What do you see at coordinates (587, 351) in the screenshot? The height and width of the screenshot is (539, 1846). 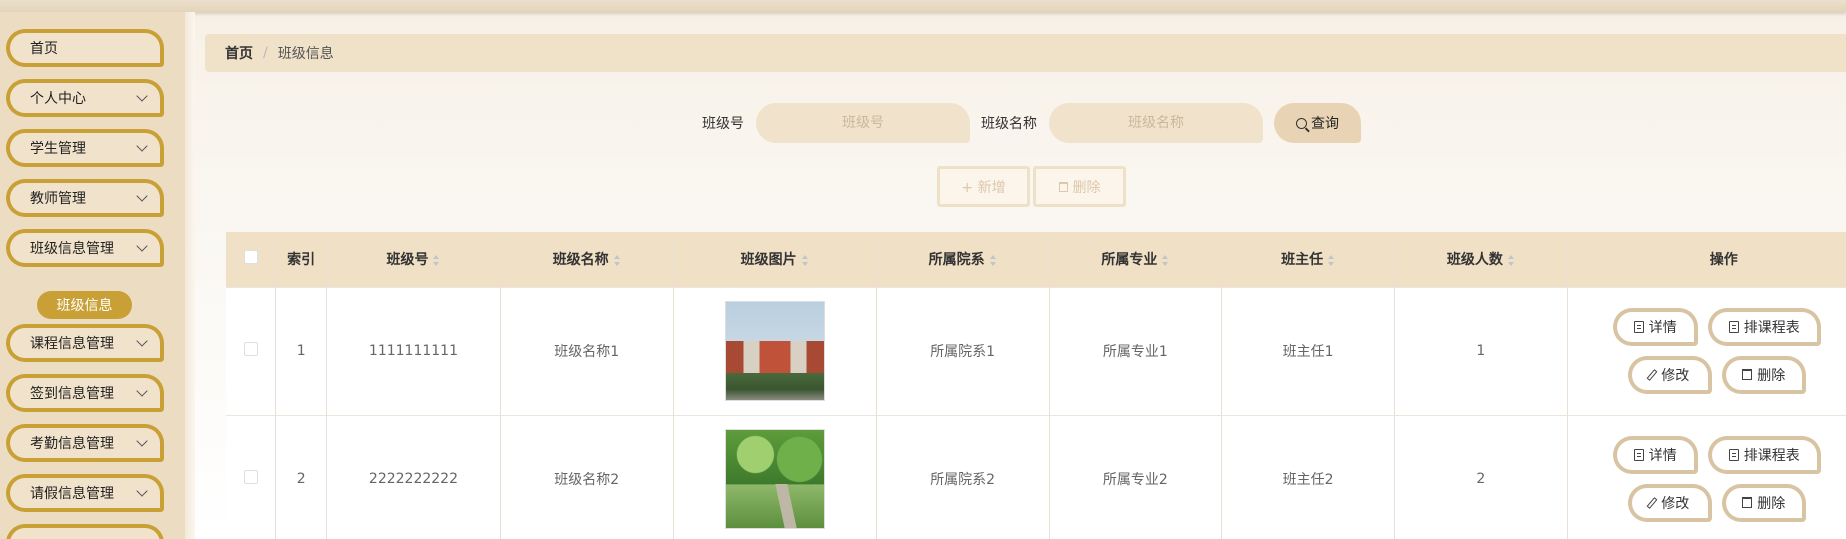 I see `cell-class-name: 班级名称1` at bounding box center [587, 351].